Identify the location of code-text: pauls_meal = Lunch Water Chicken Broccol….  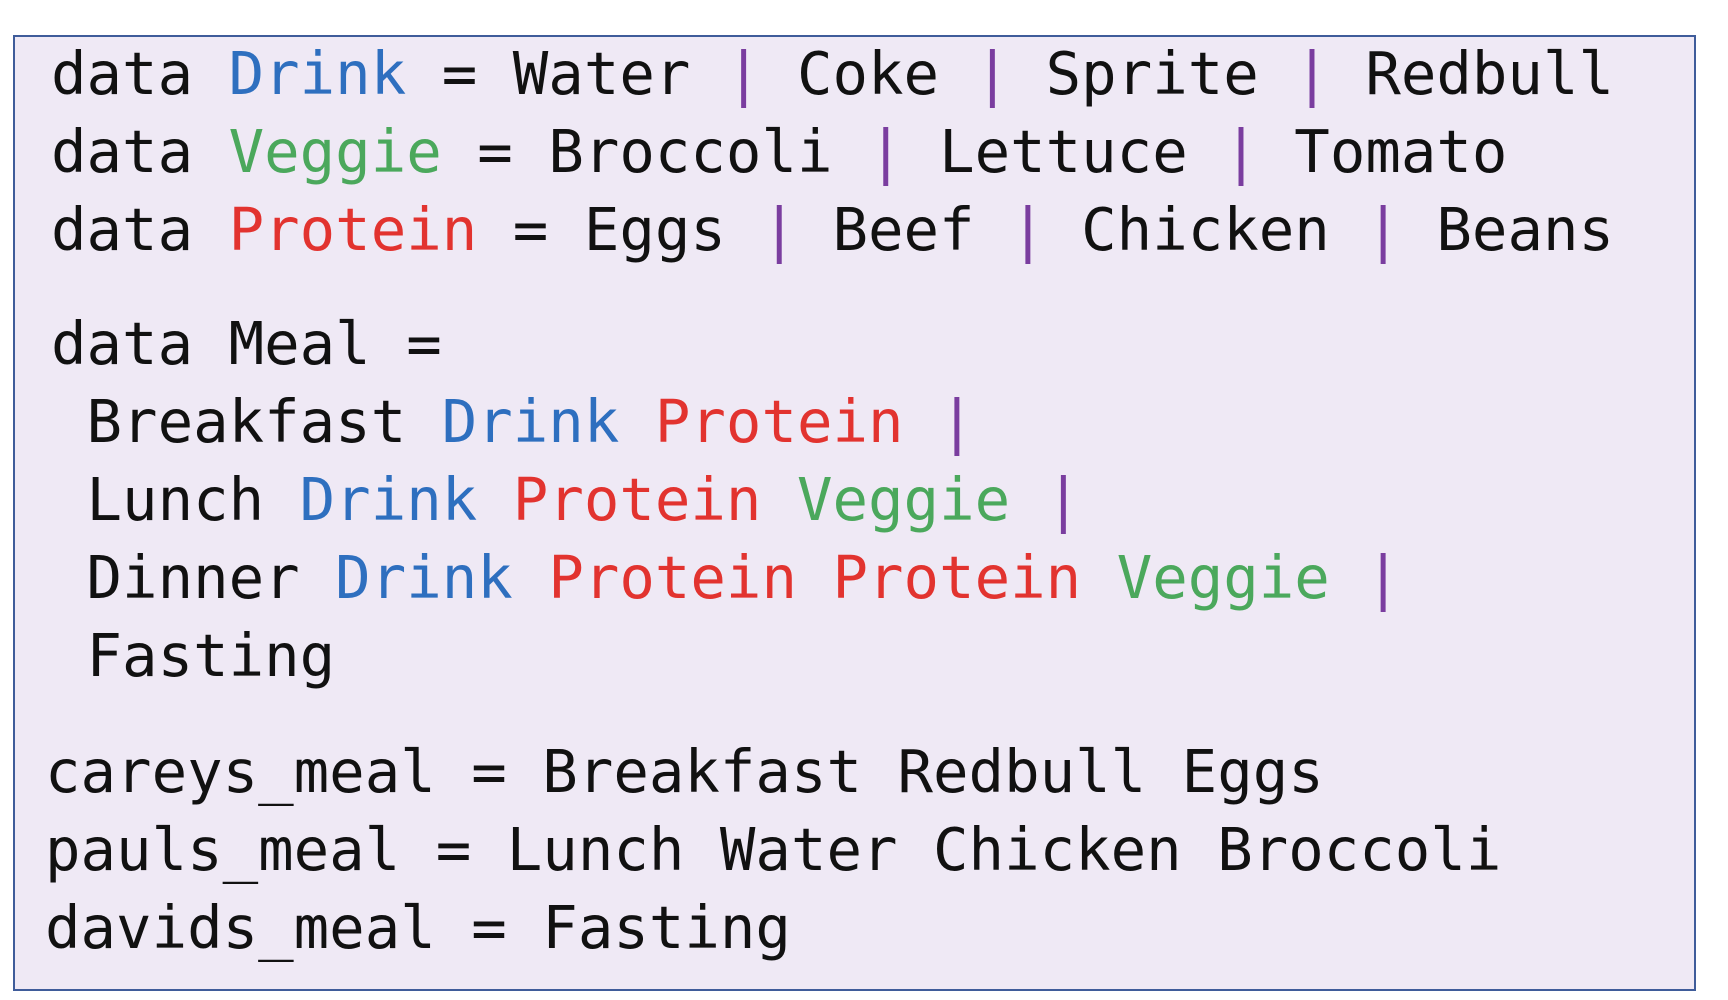
(773, 849).